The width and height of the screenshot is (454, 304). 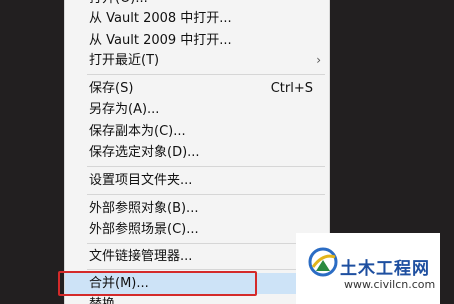 I want to click on civilcn-logo-icon, so click(x=323, y=262).